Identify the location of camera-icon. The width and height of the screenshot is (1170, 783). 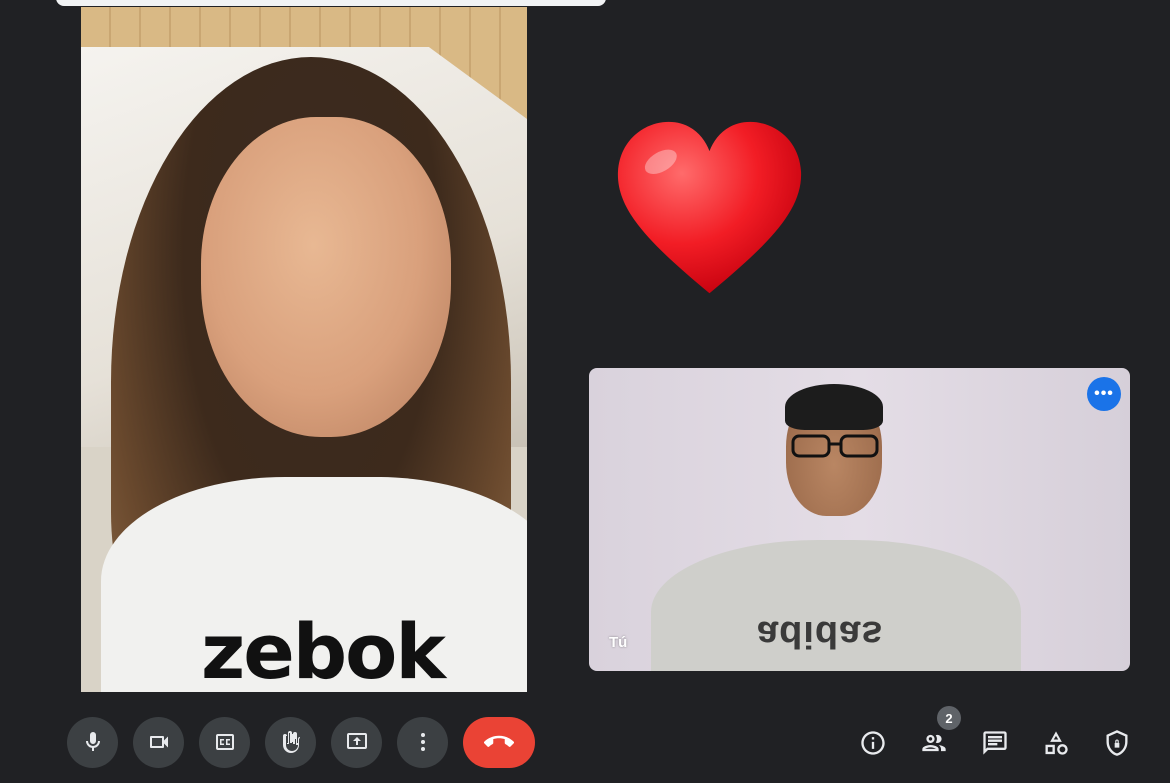
(158, 742).